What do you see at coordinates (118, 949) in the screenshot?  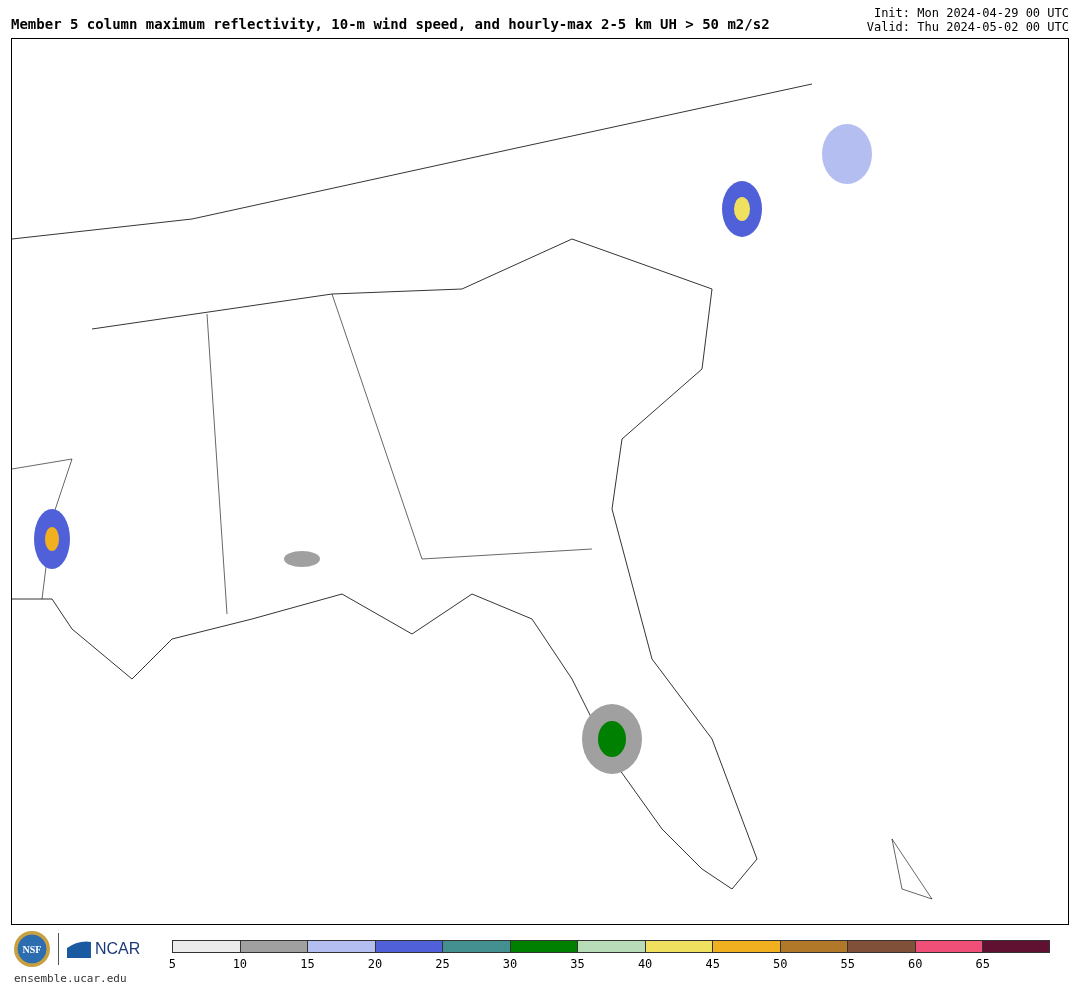 I see `ncar-logo: NCAR` at bounding box center [118, 949].